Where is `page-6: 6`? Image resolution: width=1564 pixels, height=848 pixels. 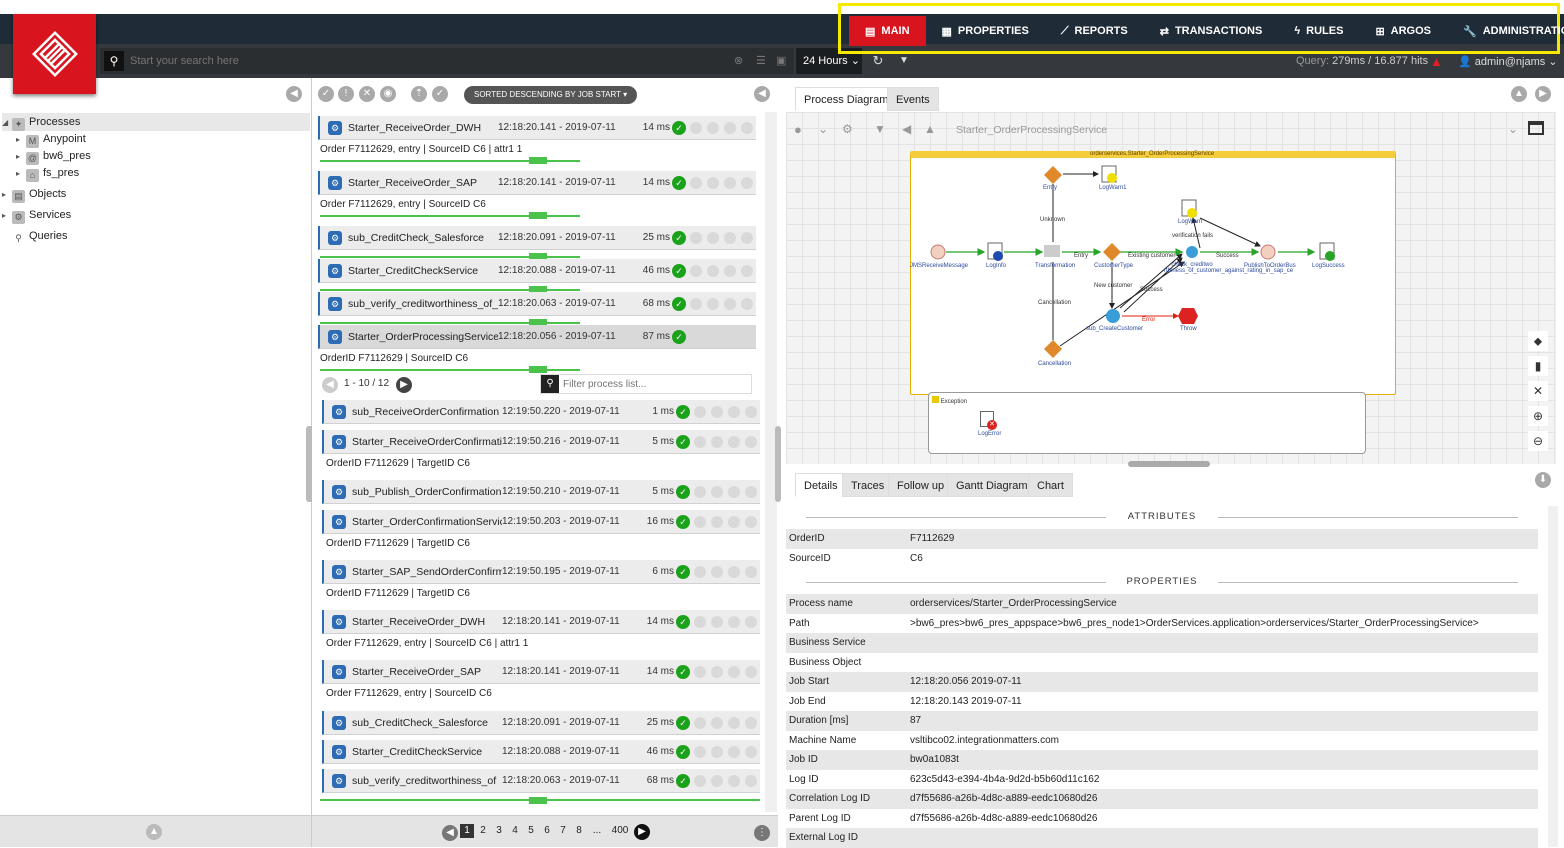 page-6: 6 is located at coordinates (547, 831).